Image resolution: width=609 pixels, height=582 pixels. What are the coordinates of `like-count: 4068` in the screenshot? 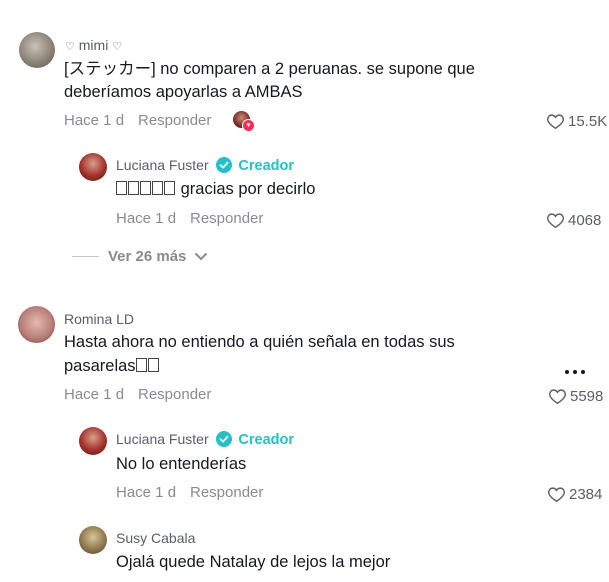 It's located at (585, 220).